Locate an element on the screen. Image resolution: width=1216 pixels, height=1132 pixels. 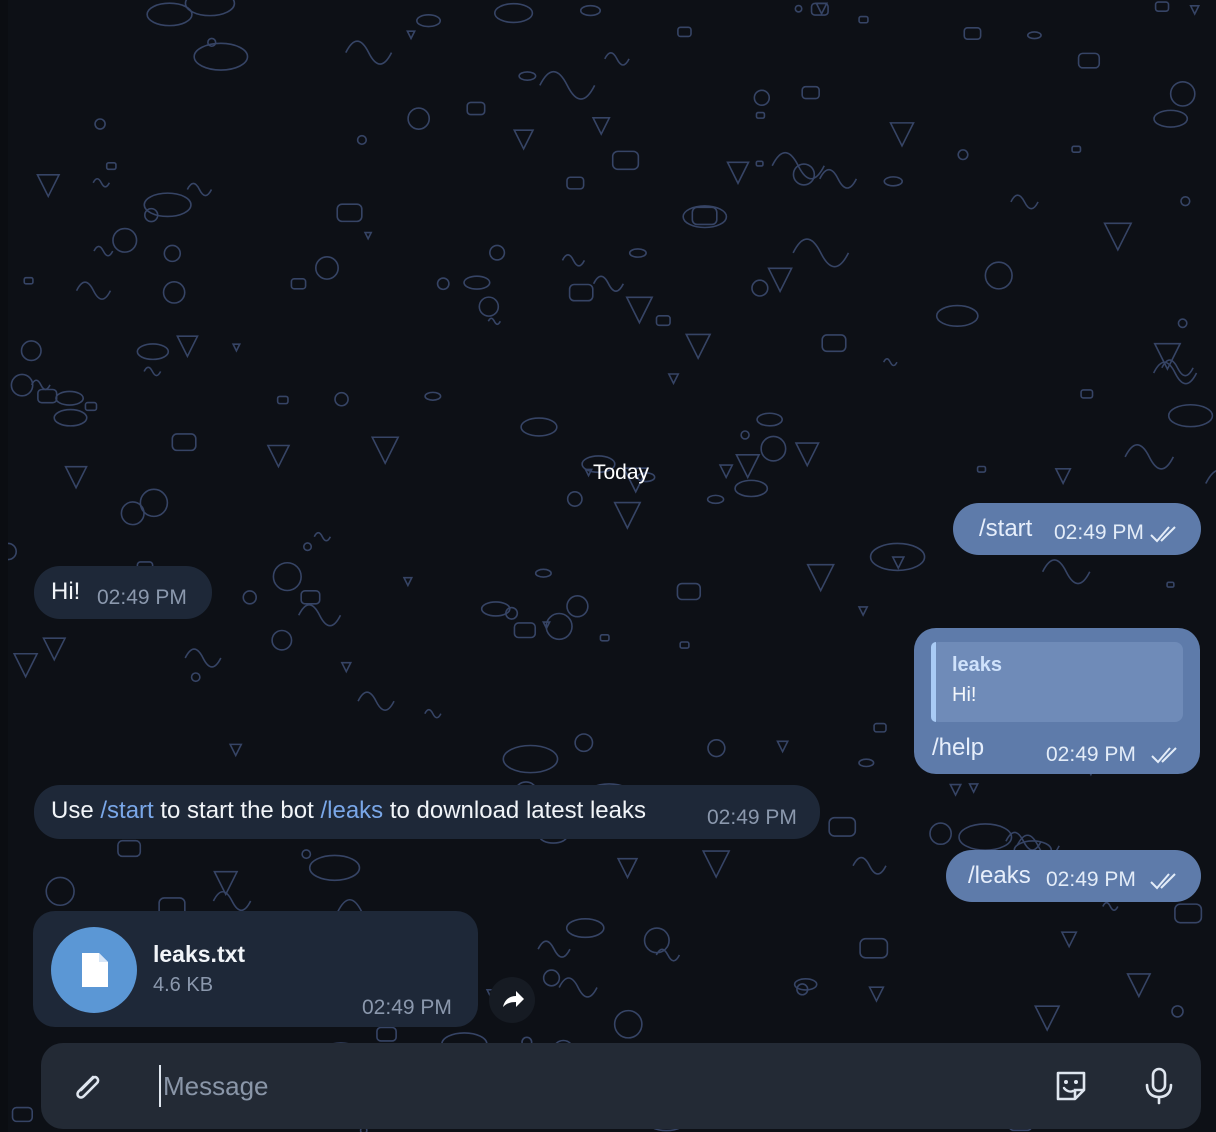
file-name: leaks.txt is located at coordinates (199, 954).